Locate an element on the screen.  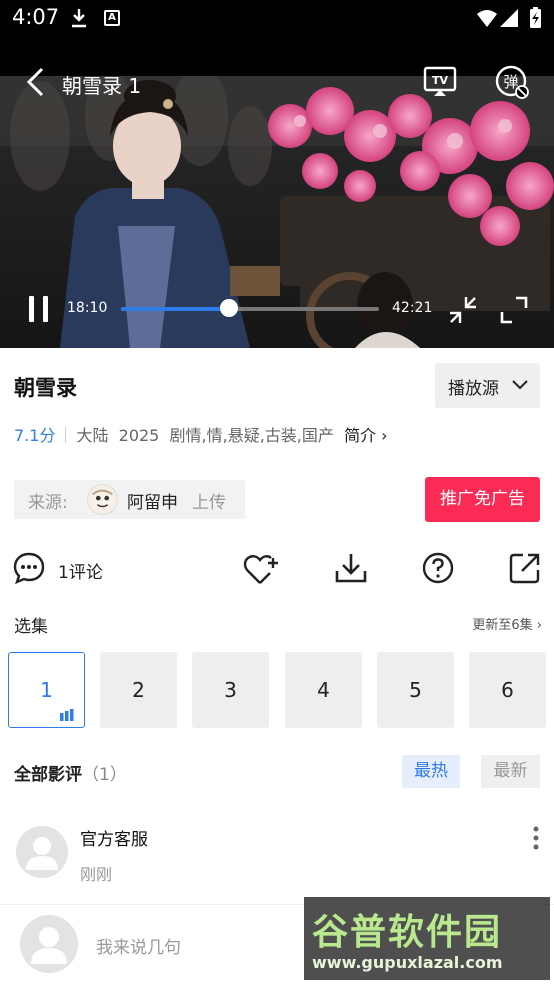
promo-ad-free-button: 推广免广告 is located at coordinates (482, 499).